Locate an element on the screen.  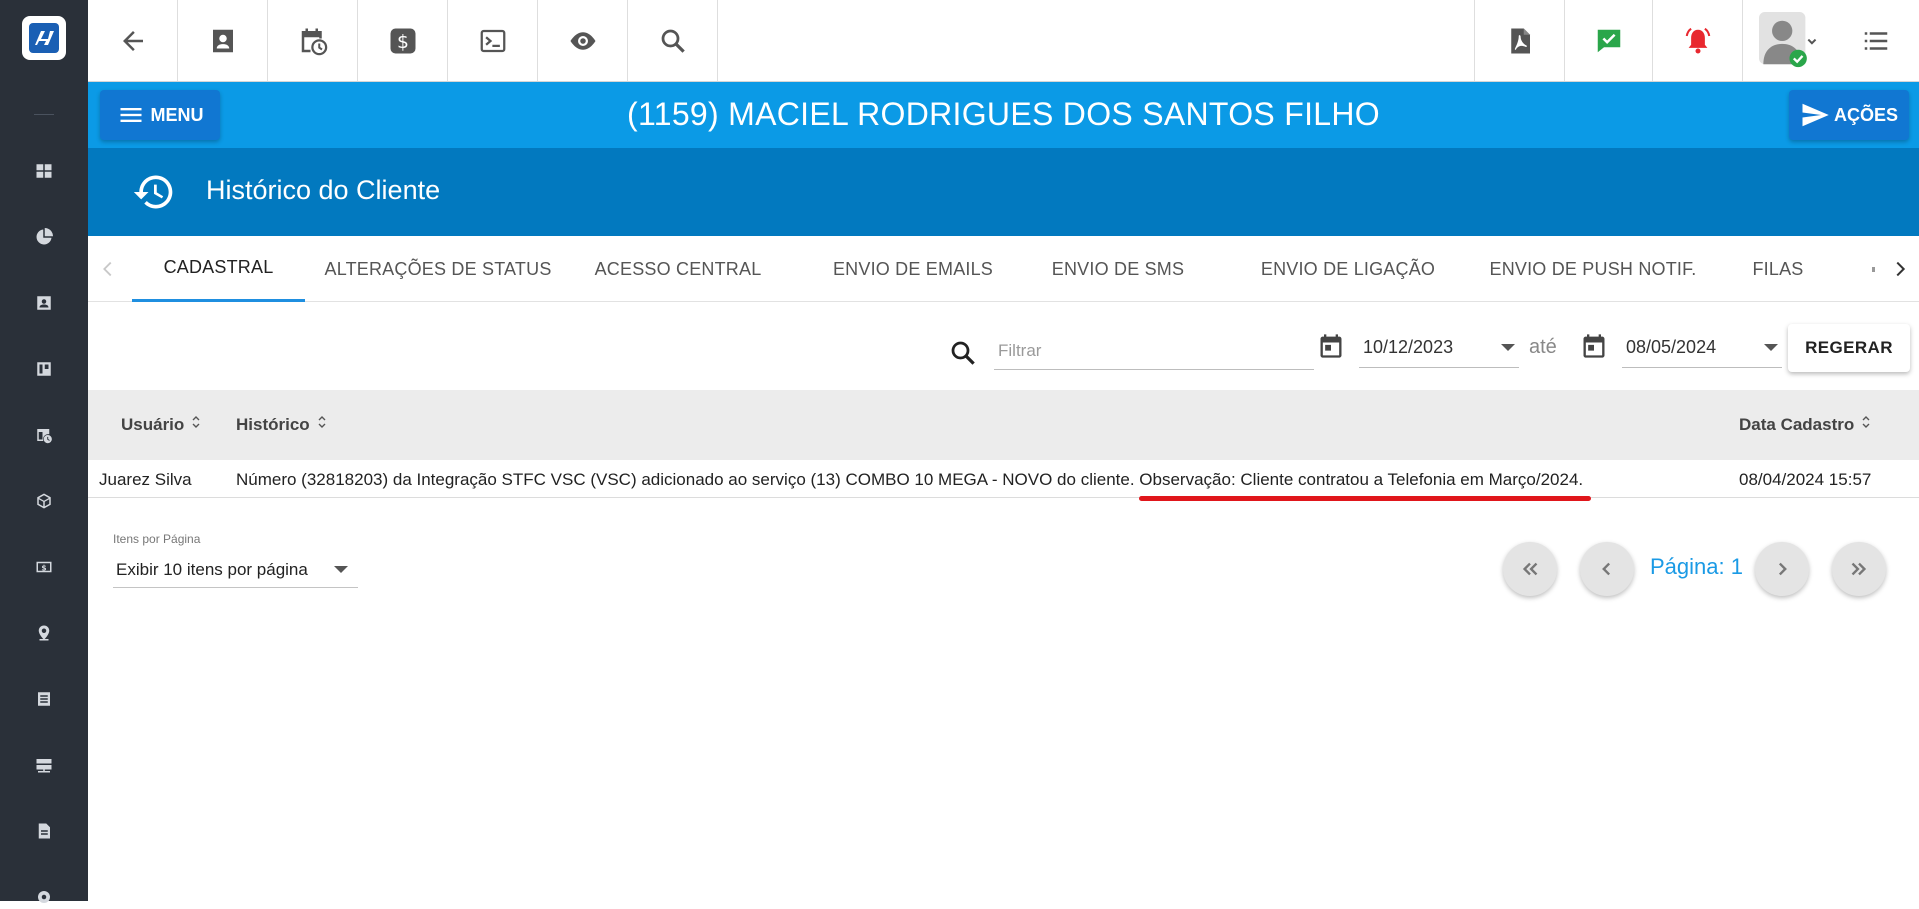
date-from-field: 10/12/2023 is located at coordinates (1439, 348).